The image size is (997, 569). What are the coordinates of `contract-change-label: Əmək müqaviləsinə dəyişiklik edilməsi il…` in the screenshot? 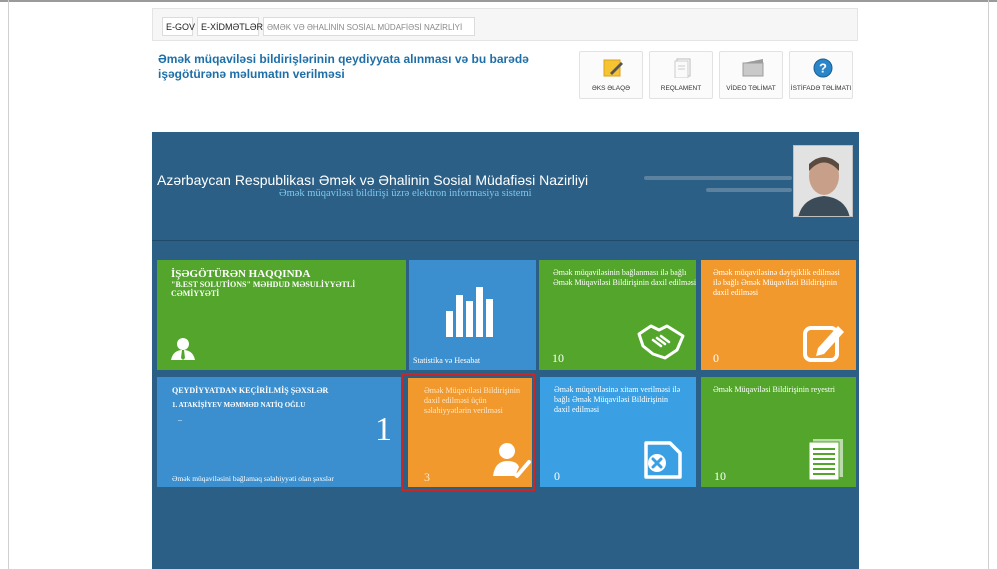 It's located at (776, 282).